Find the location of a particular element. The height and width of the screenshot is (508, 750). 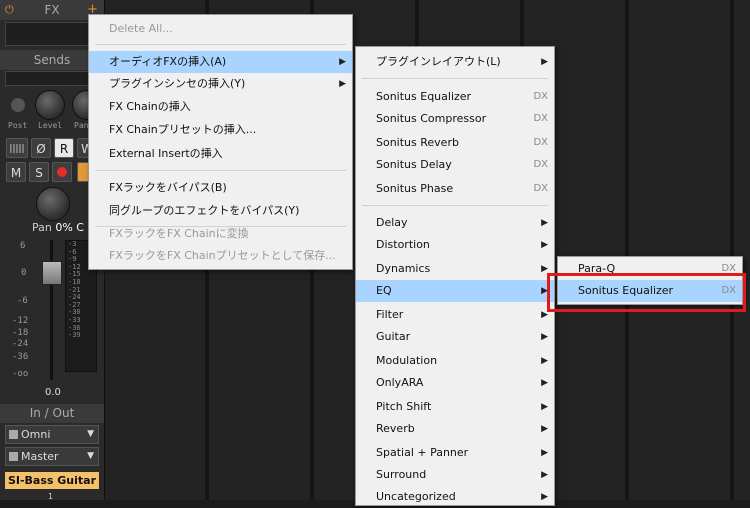

menu-item-sonitus-delay: Sonitus Delay DX is located at coordinates (455, 165).